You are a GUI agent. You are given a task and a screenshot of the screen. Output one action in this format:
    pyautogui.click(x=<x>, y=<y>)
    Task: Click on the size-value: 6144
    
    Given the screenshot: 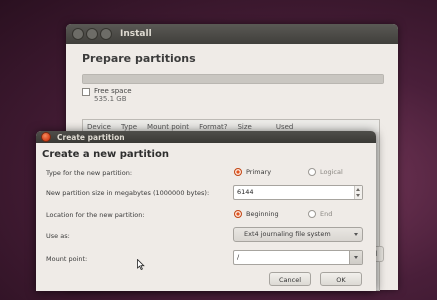 What is the action you would take?
    pyautogui.click(x=245, y=192)
    